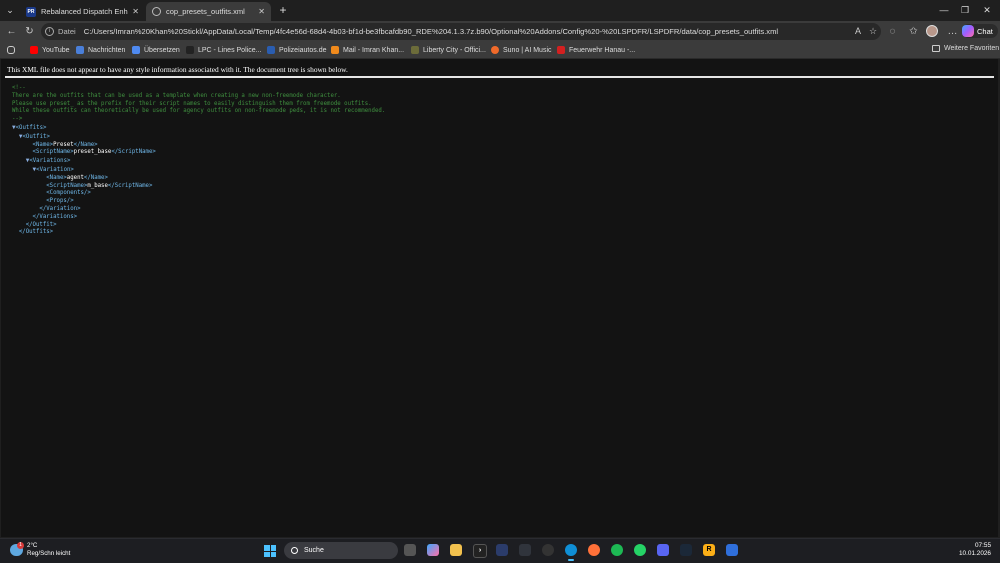  I want to click on browser-essentials-icon: ◌, so click(892, 31).